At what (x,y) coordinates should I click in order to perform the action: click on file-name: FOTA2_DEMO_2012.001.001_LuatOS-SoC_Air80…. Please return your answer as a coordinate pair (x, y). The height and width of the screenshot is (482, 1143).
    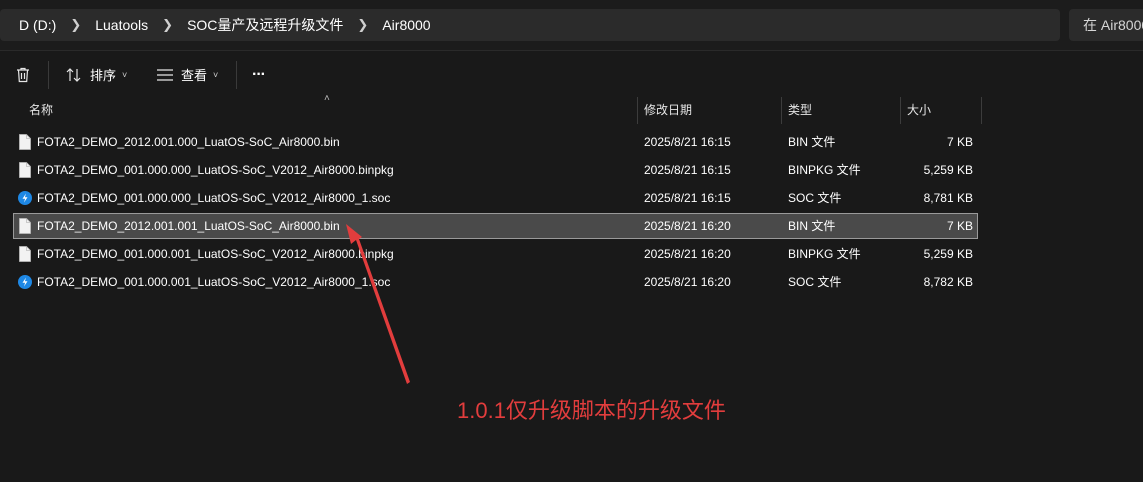
    Looking at the image, I should click on (188, 226).